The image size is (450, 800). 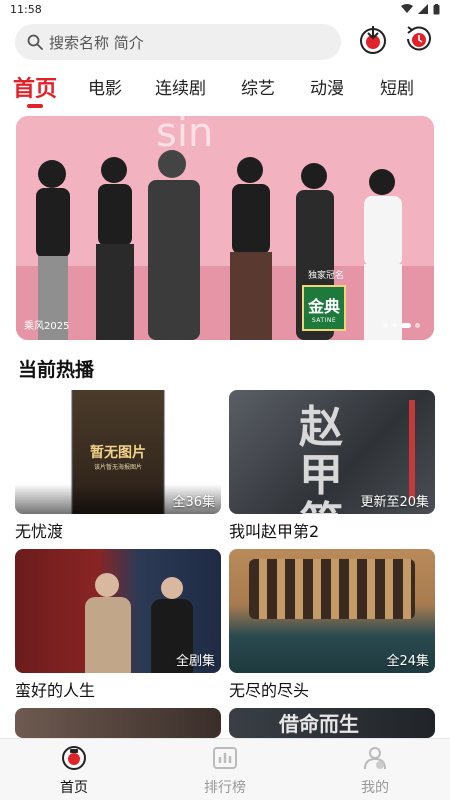 What do you see at coordinates (47, 326) in the screenshot?
I see `banner-caption: 乘风2025` at bounding box center [47, 326].